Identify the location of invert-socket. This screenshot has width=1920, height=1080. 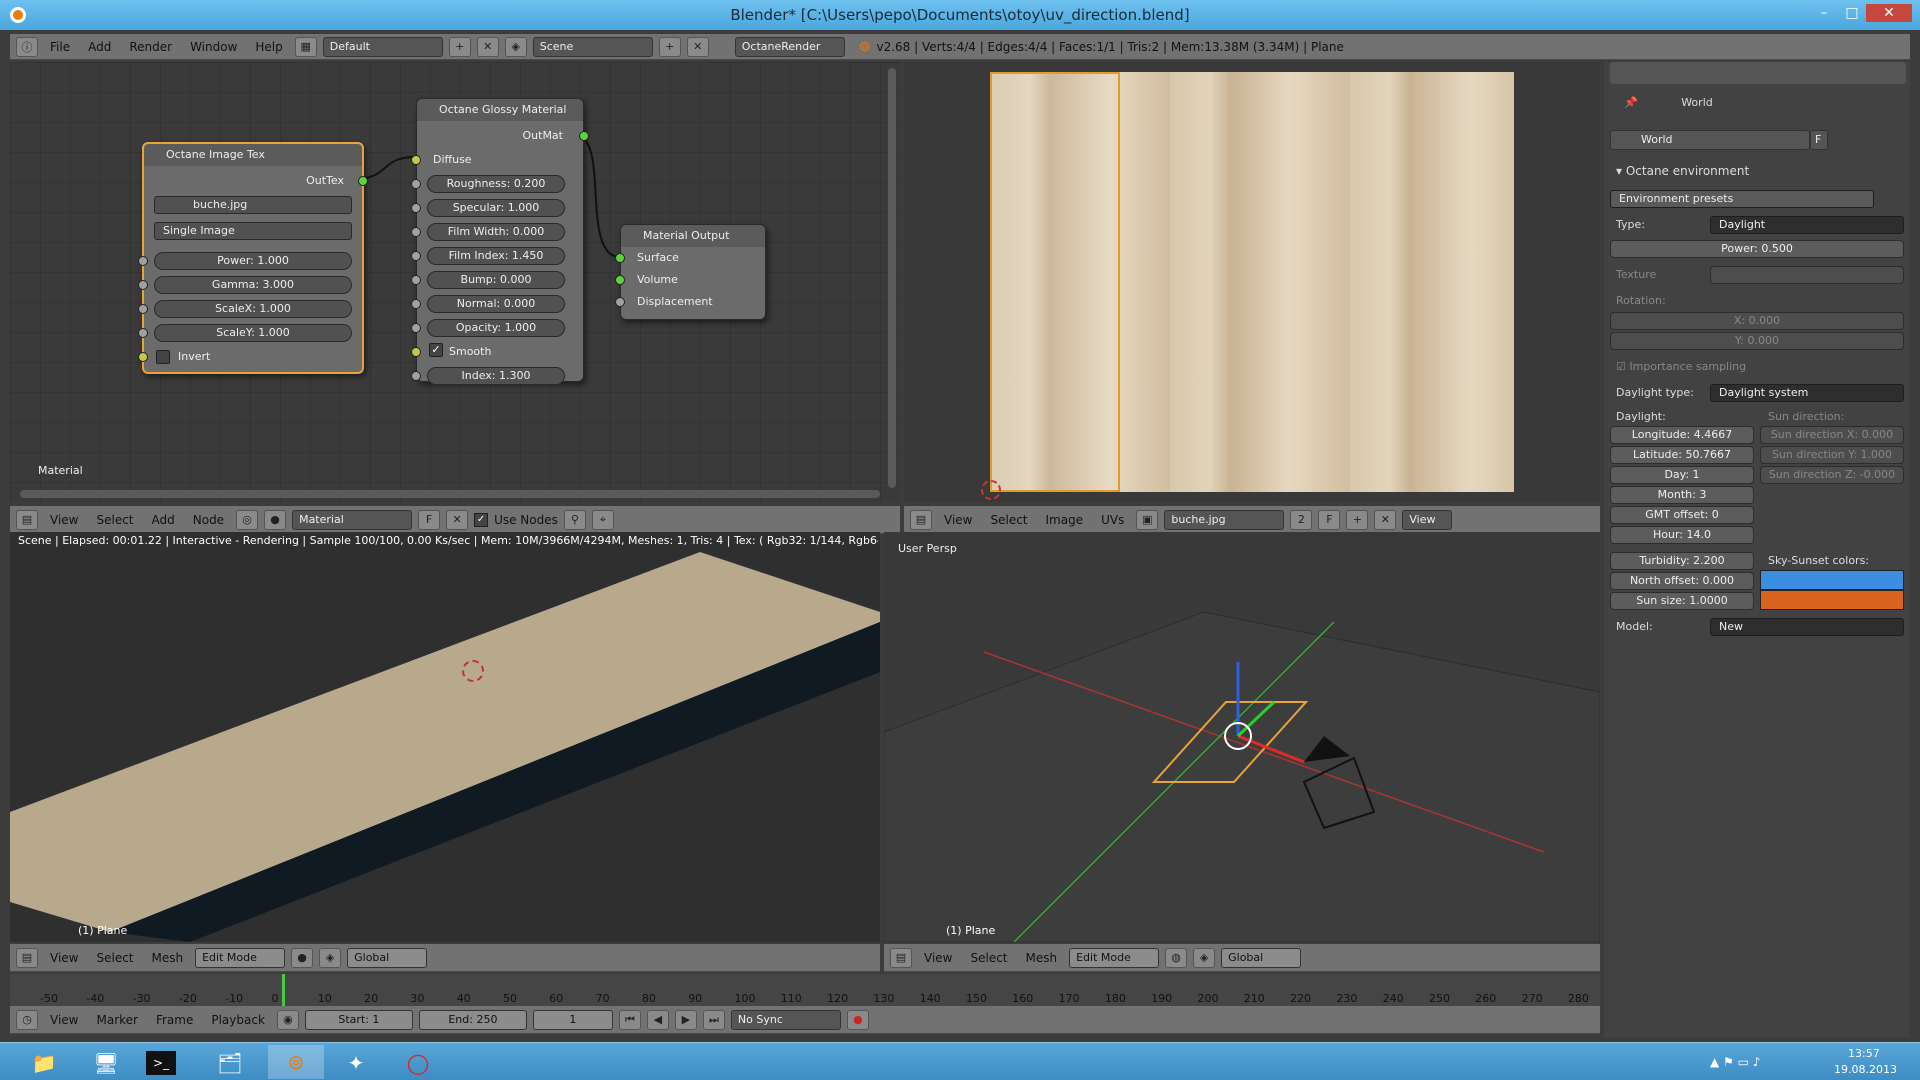
(143, 357).